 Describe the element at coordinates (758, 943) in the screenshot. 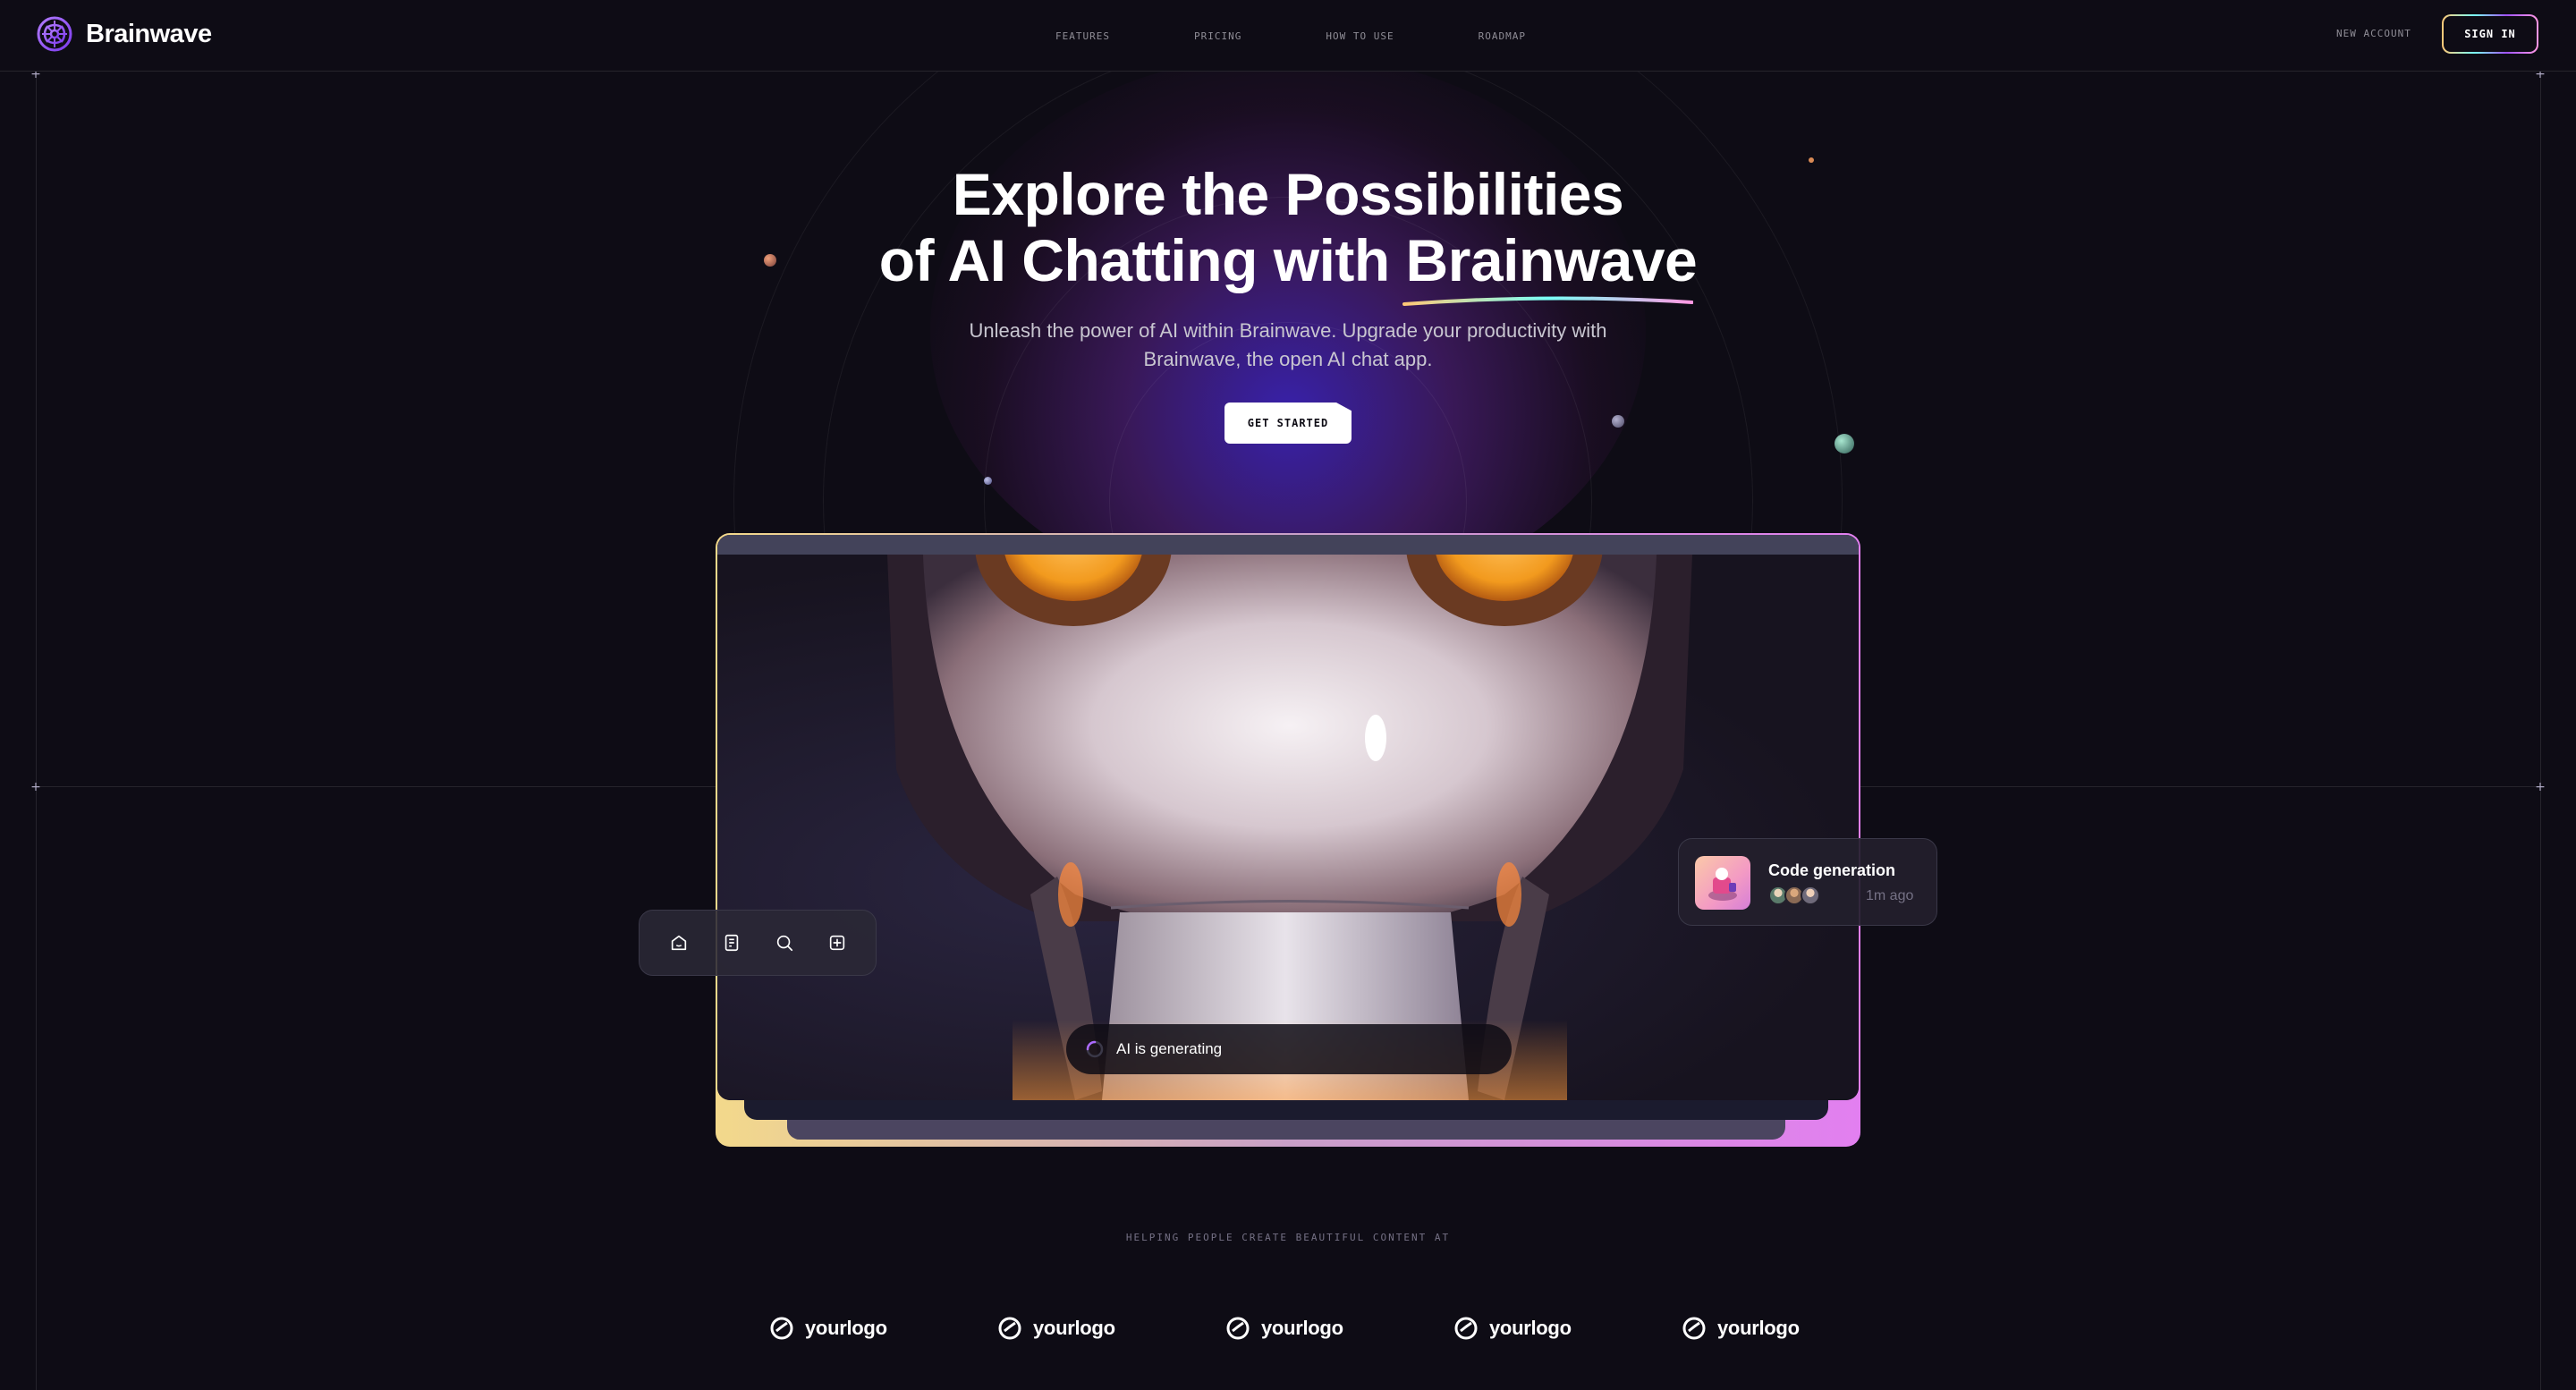

I see `floating-toolbar` at that location.